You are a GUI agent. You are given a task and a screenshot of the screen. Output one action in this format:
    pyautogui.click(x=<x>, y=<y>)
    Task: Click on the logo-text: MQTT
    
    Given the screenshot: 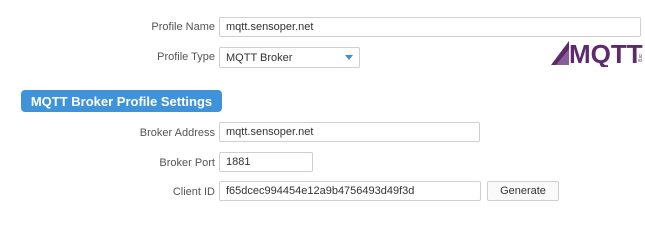 What is the action you would take?
    pyautogui.click(x=606, y=53)
    